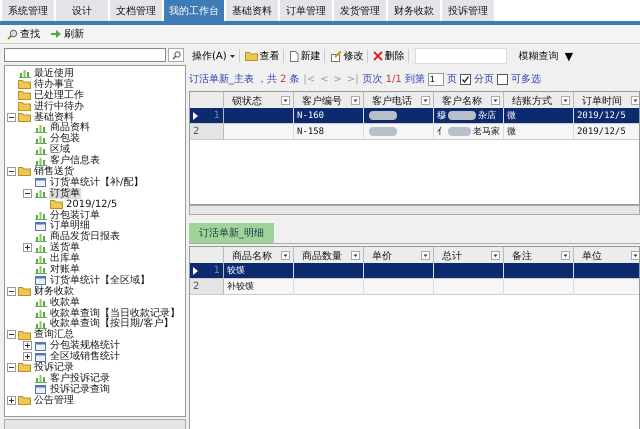  I want to click on menu-tab: 财务收款, so click(414, 10).